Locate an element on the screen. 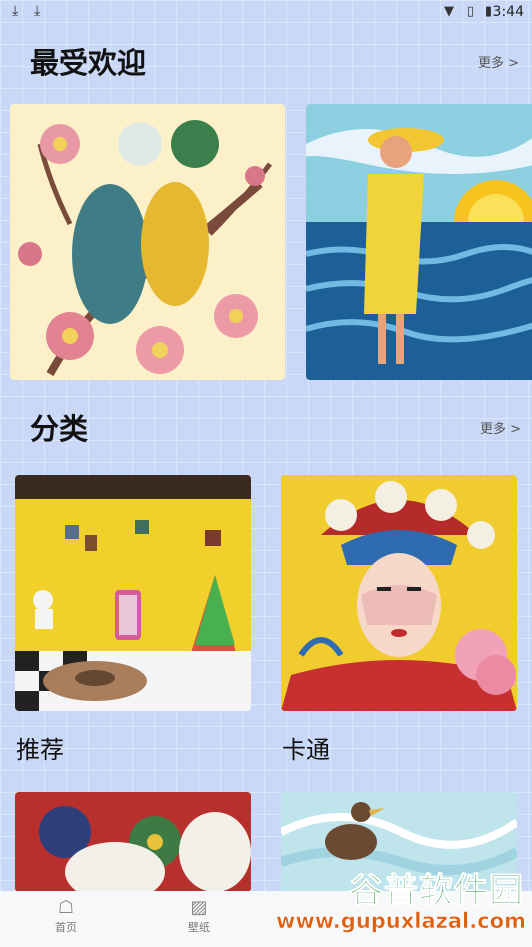 Image resolution: width=532 pixels, height=947 pixels. image-icon: ▨ is located at coordinates (199, 907).